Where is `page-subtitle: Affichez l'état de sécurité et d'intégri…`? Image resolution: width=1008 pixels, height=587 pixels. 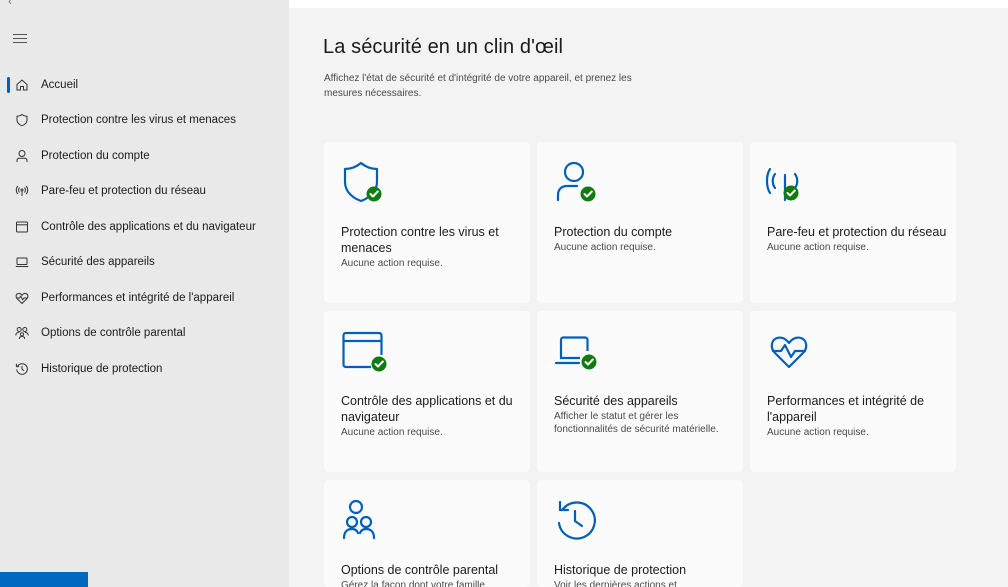 page-subtitle: Affichez l'état de sécurité et d'intégri… is located at coordinates (478, 86).